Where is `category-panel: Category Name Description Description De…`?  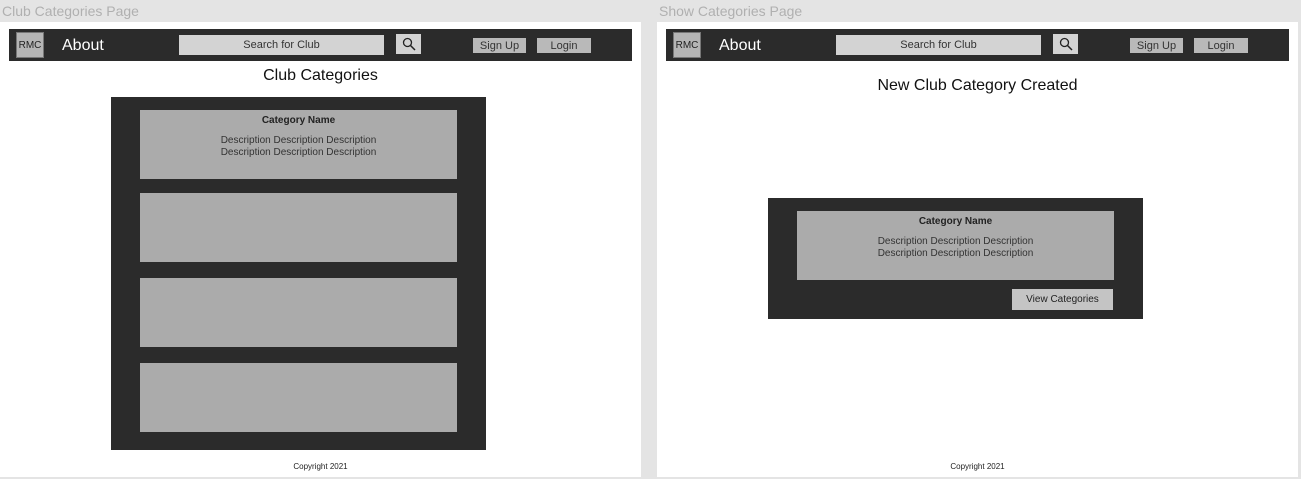
category-panel: Category Name Description Description De… is located at coordinates (955, 258).